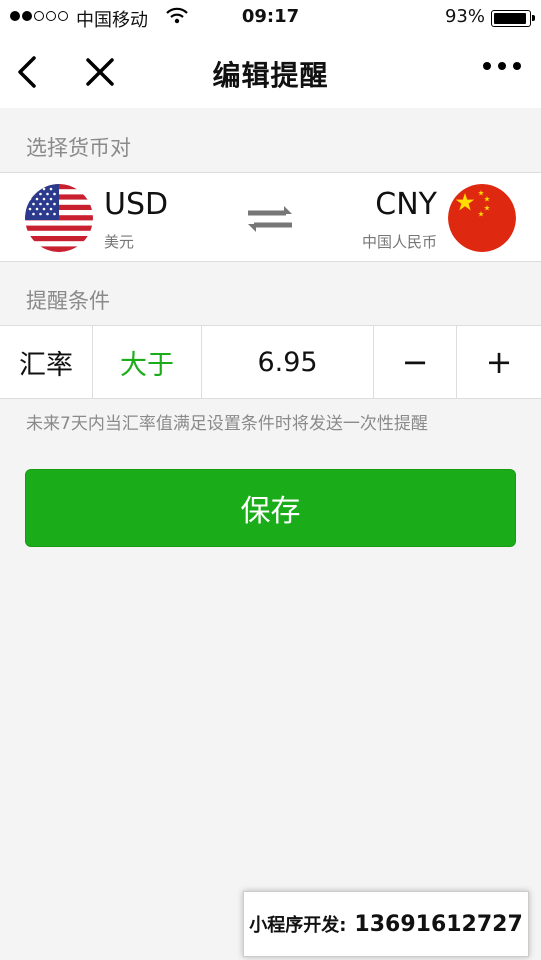  I want to click on to-currency-name: 中国人民币, so click(399, 242).